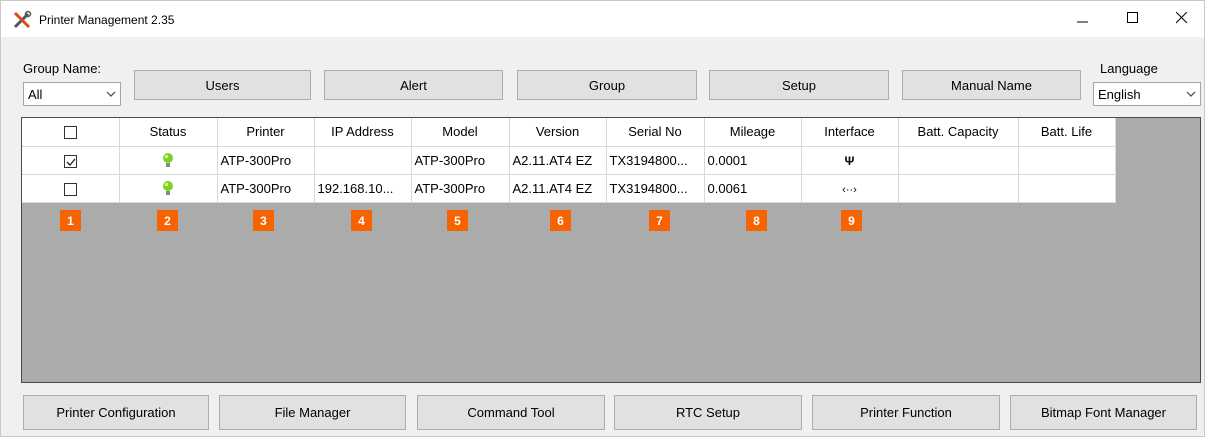 Image resolution: width=1205 pixels, height=437 pixels. What do you see at coordinates (958, 132) in the screenshot?
I see `column-header-batt-capacity: Batt. Capacity` at bounding box center [958, 132].